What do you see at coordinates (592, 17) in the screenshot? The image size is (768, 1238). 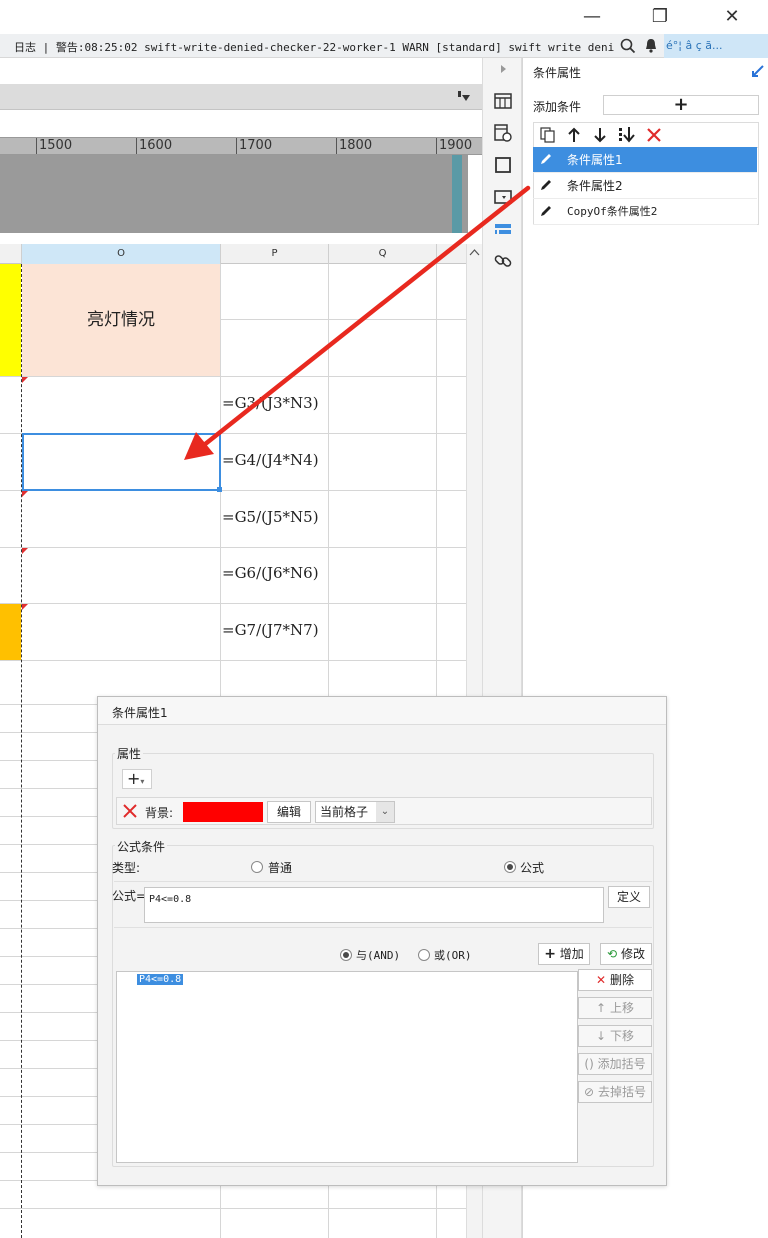 I see `minimize-button: —` at bounding box center [592, 17].